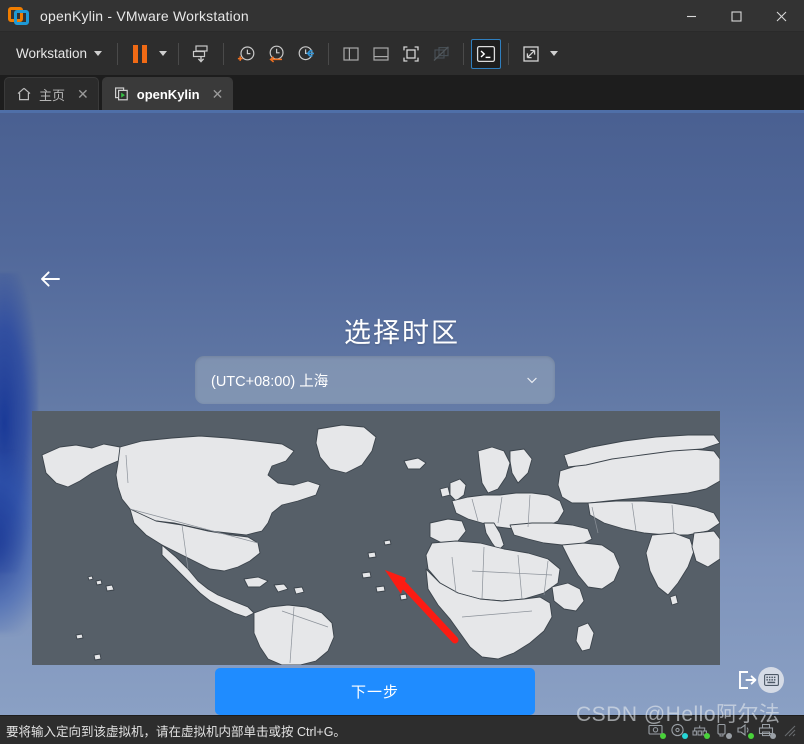 This screenshot has width=804, height=744. I want to click on usb-indicator, so click(723, 731).